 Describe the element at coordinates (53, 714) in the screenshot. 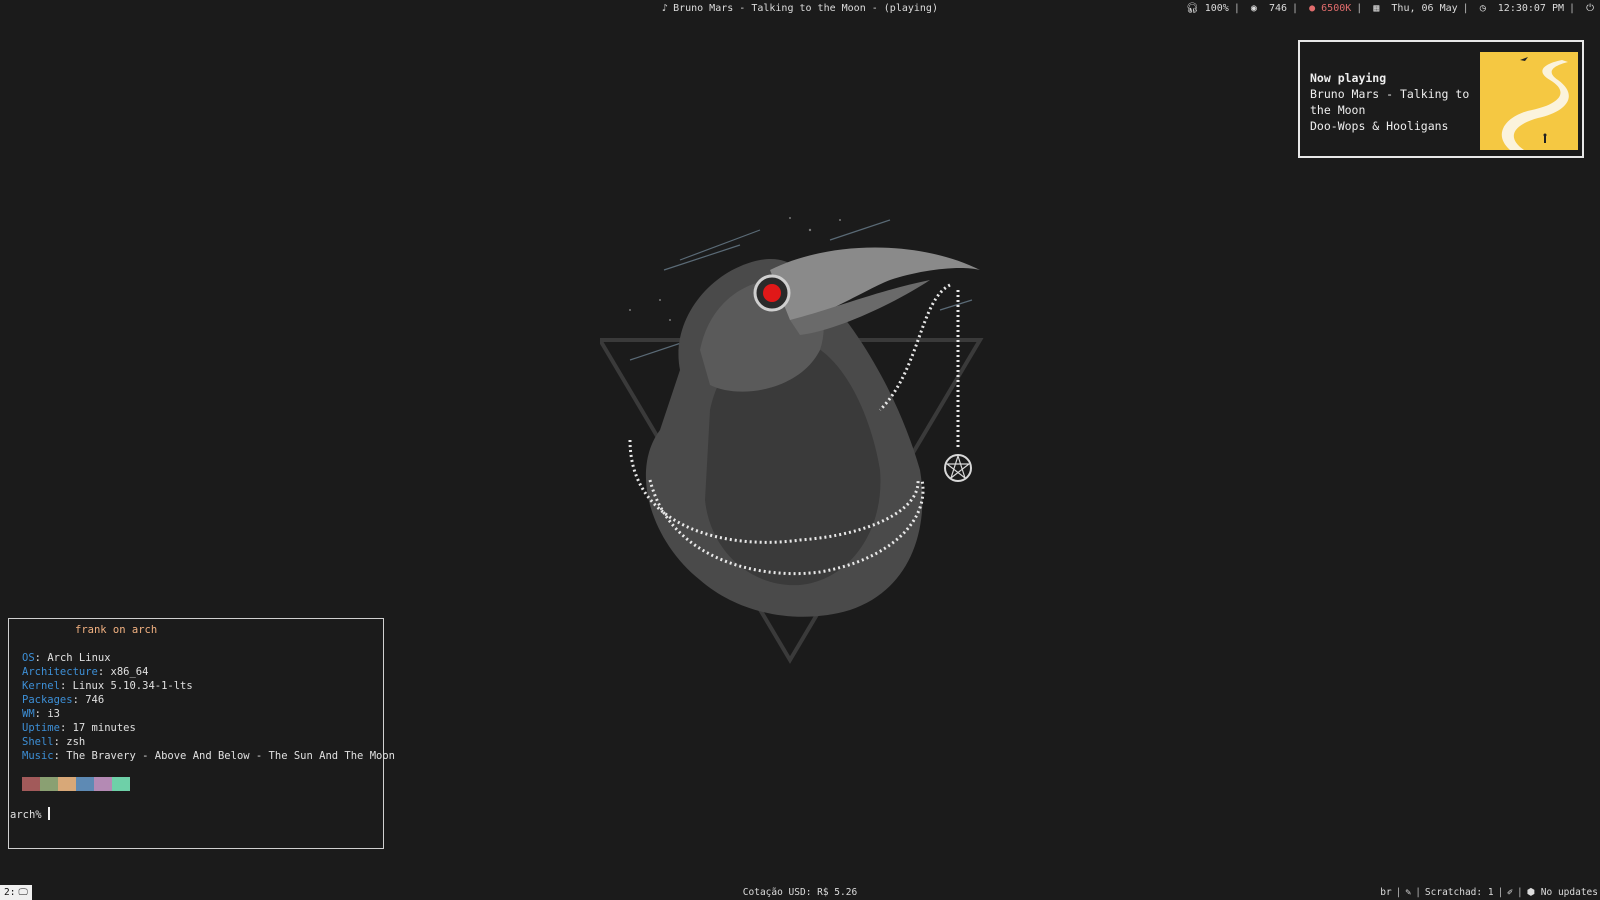

I see `info-value: i3` at that location.